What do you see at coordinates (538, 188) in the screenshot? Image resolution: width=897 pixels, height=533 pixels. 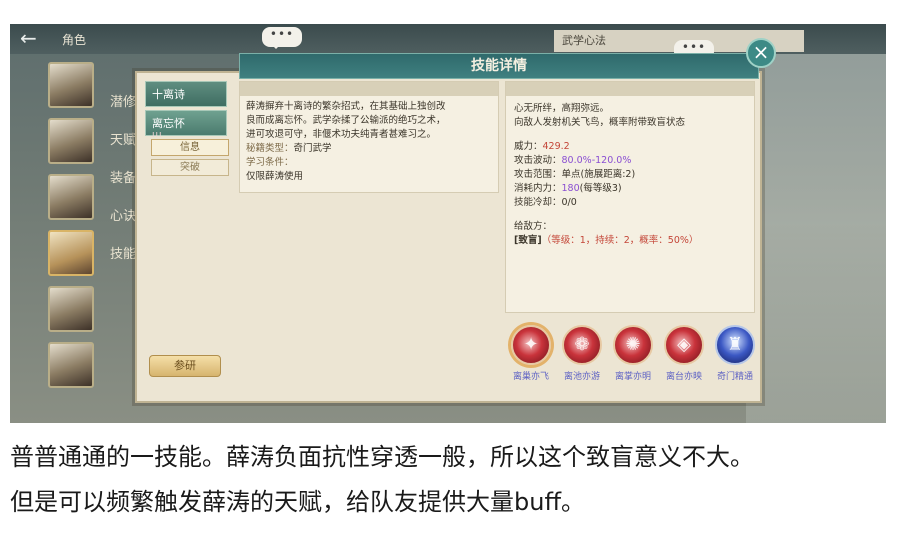 I see `cost-label: 消耗内力：` at bounding box center [538, 188].